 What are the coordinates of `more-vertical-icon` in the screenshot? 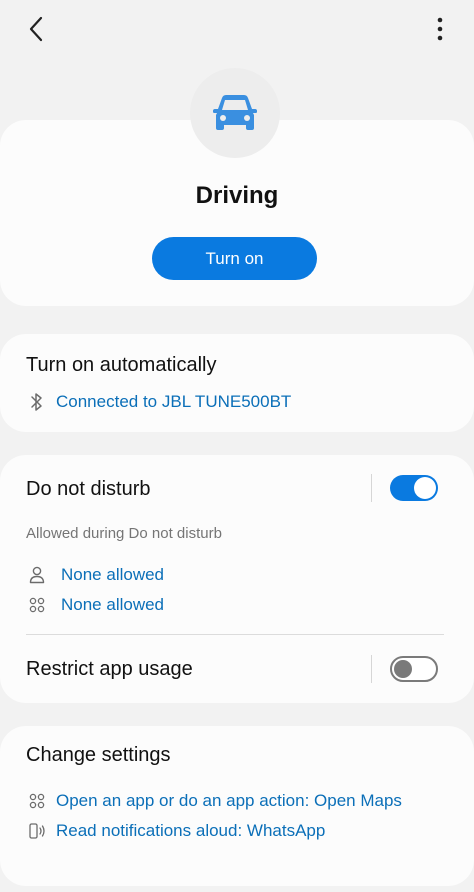 It's located at (440, 29).